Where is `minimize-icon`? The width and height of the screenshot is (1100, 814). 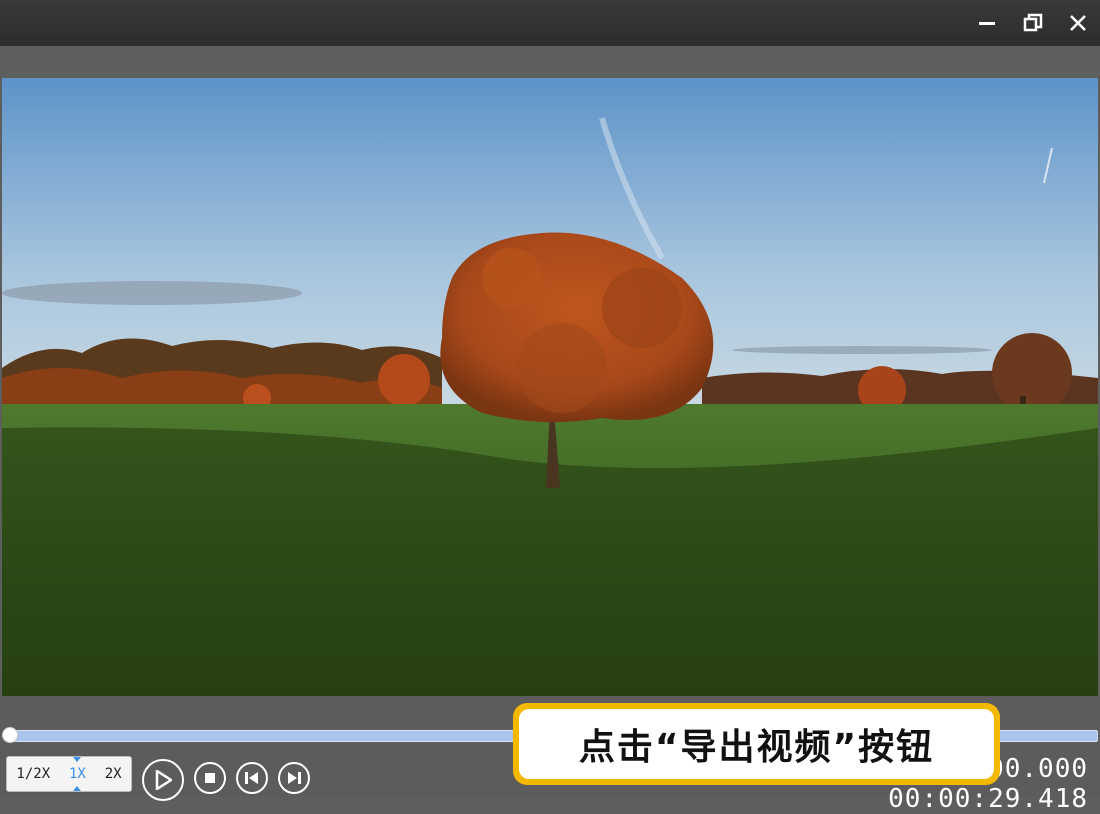 minimize-icon is located at coordinates (987, 23).